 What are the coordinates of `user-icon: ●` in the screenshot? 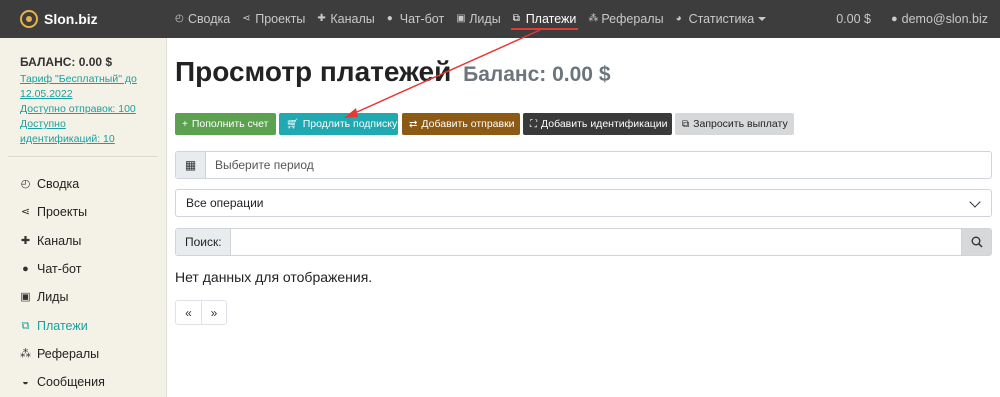 It's located at (894, 19).